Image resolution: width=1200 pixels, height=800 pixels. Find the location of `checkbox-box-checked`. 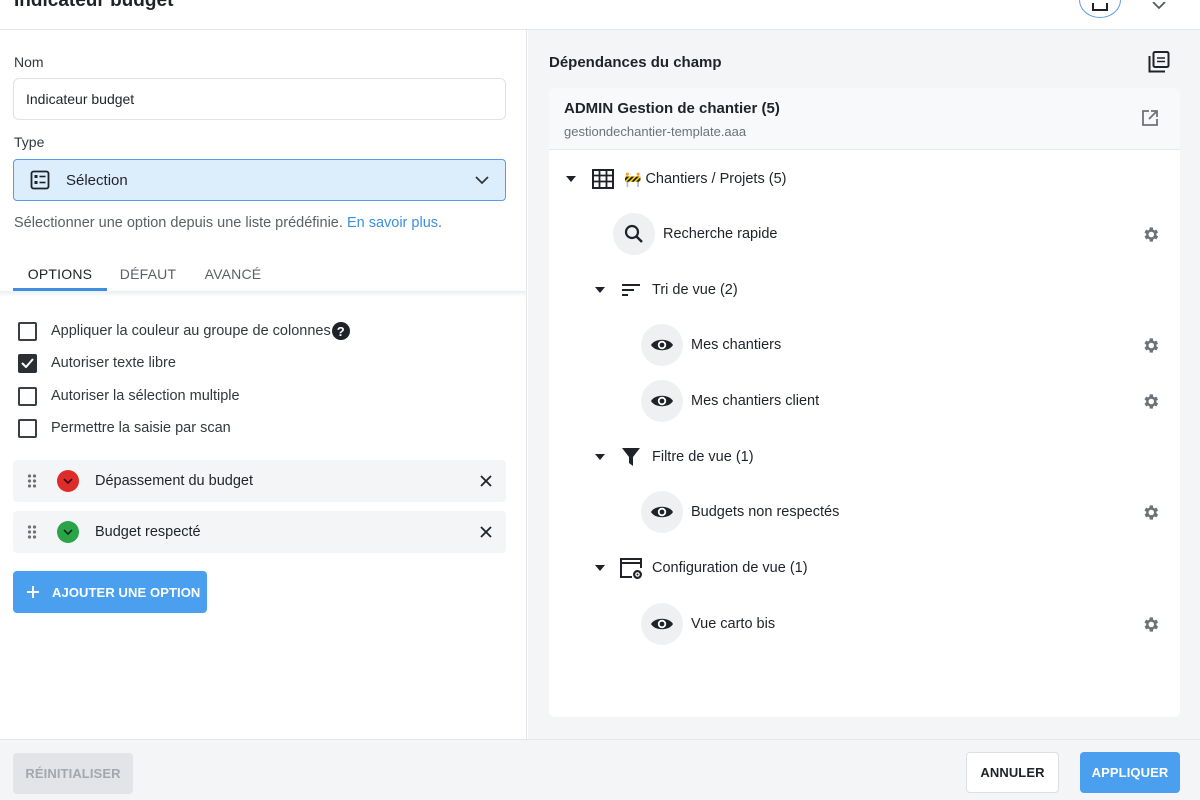

checkbox-box-checked is located at coordinates (27, 363).